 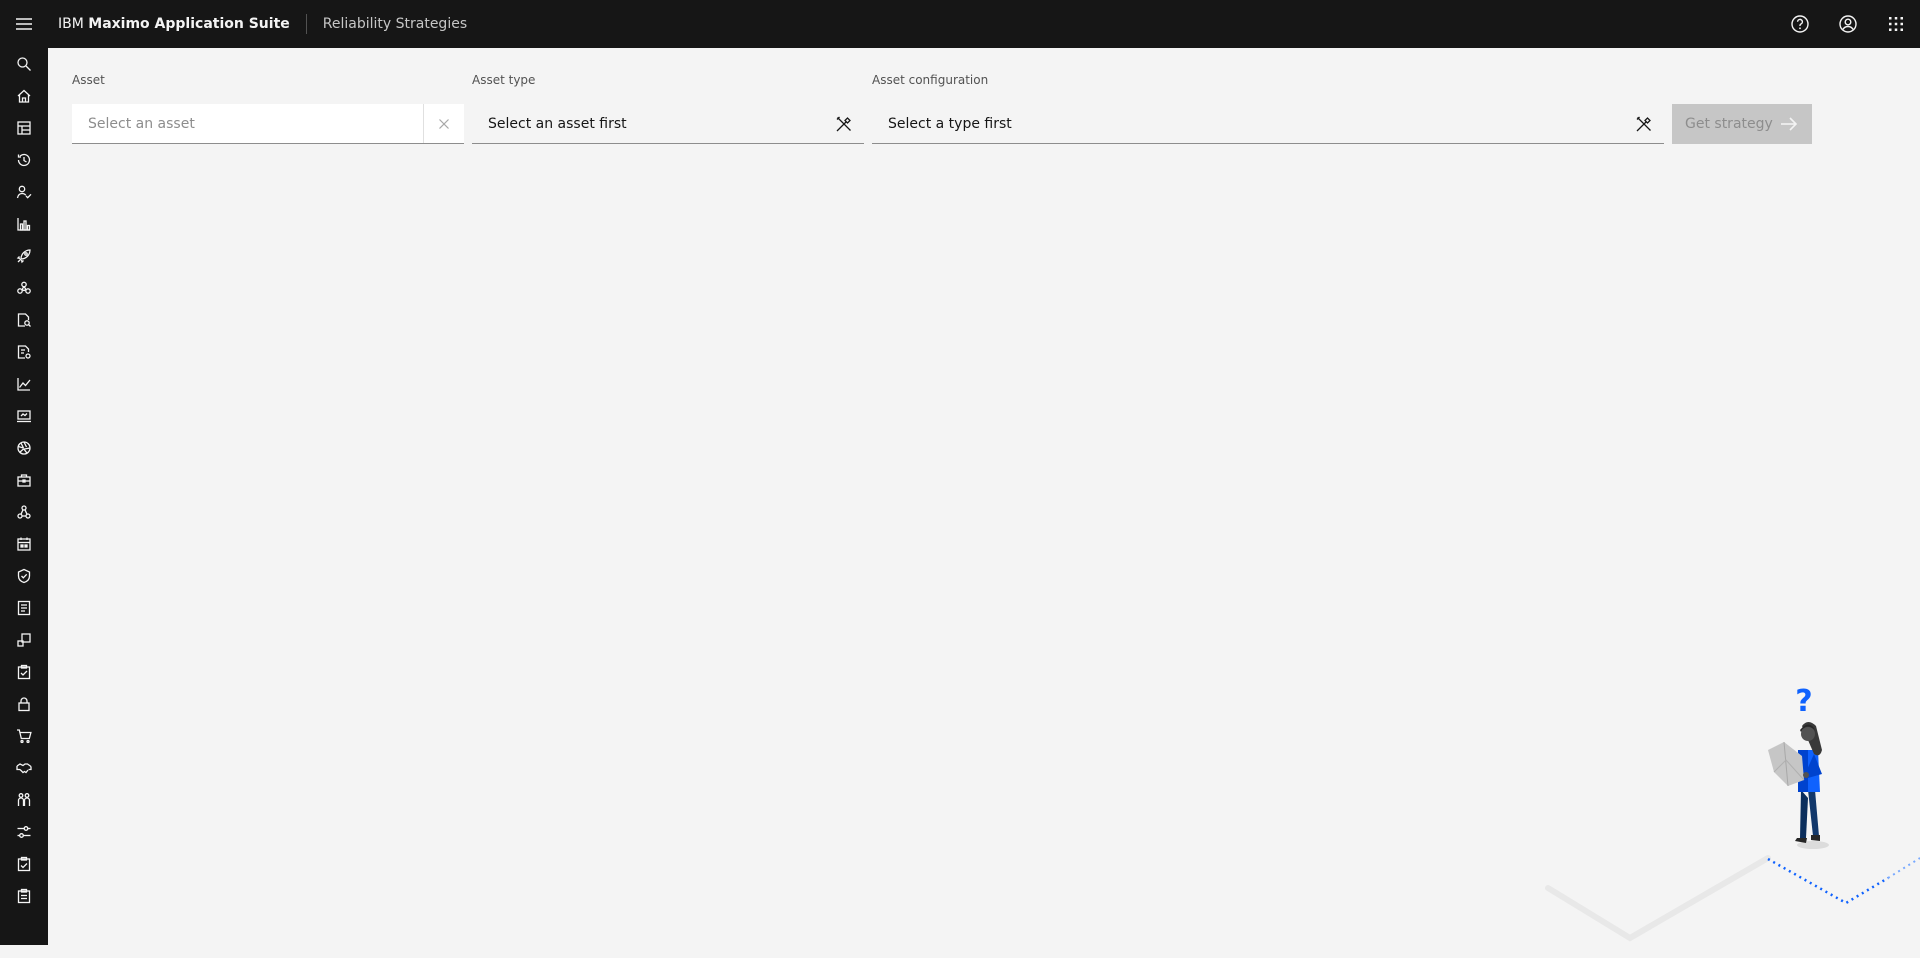 I want to click on app-switcher-icon, so click(x=1896, y=24).